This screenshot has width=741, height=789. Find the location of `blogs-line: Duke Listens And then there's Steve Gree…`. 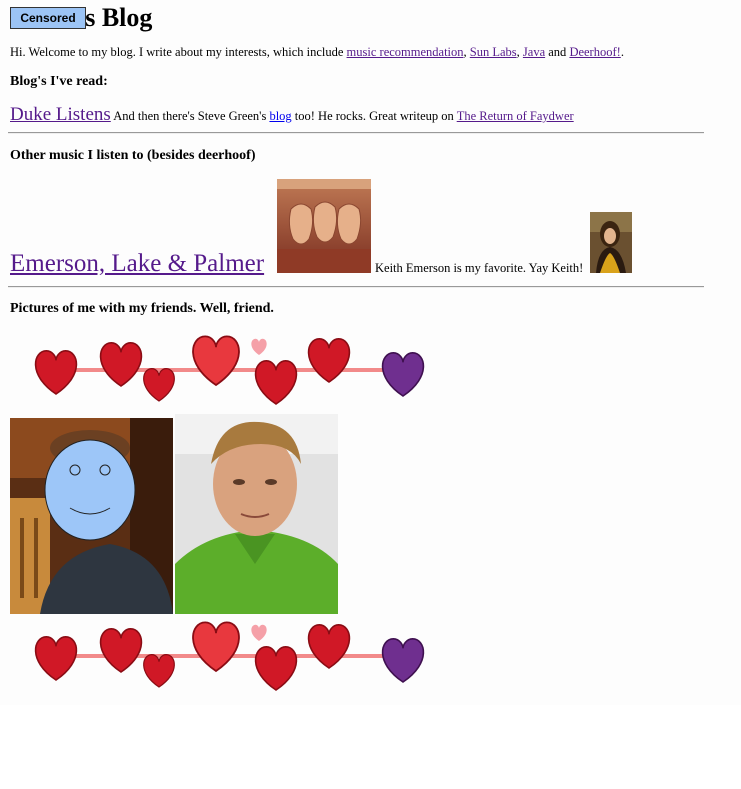

blogs-line: Duke Listens And then there's Steve Gree… is located at coordinates (292, 115).